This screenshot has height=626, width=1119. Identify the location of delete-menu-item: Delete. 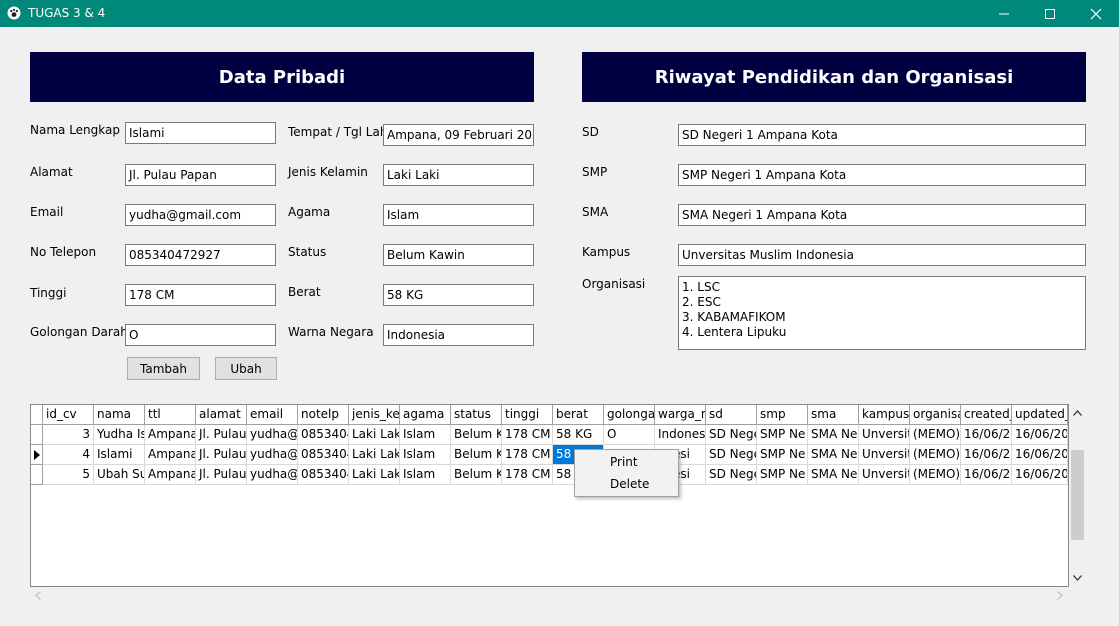
(626, 484).